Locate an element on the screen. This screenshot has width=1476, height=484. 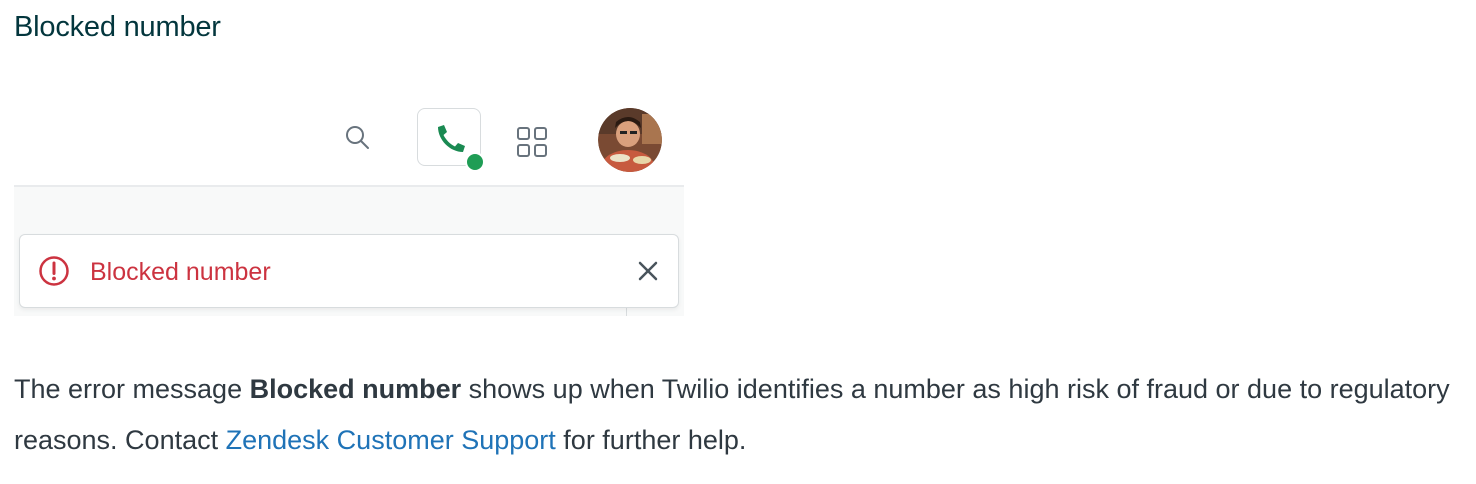
description-text-1: The error message is located at coordinates (132, 389).